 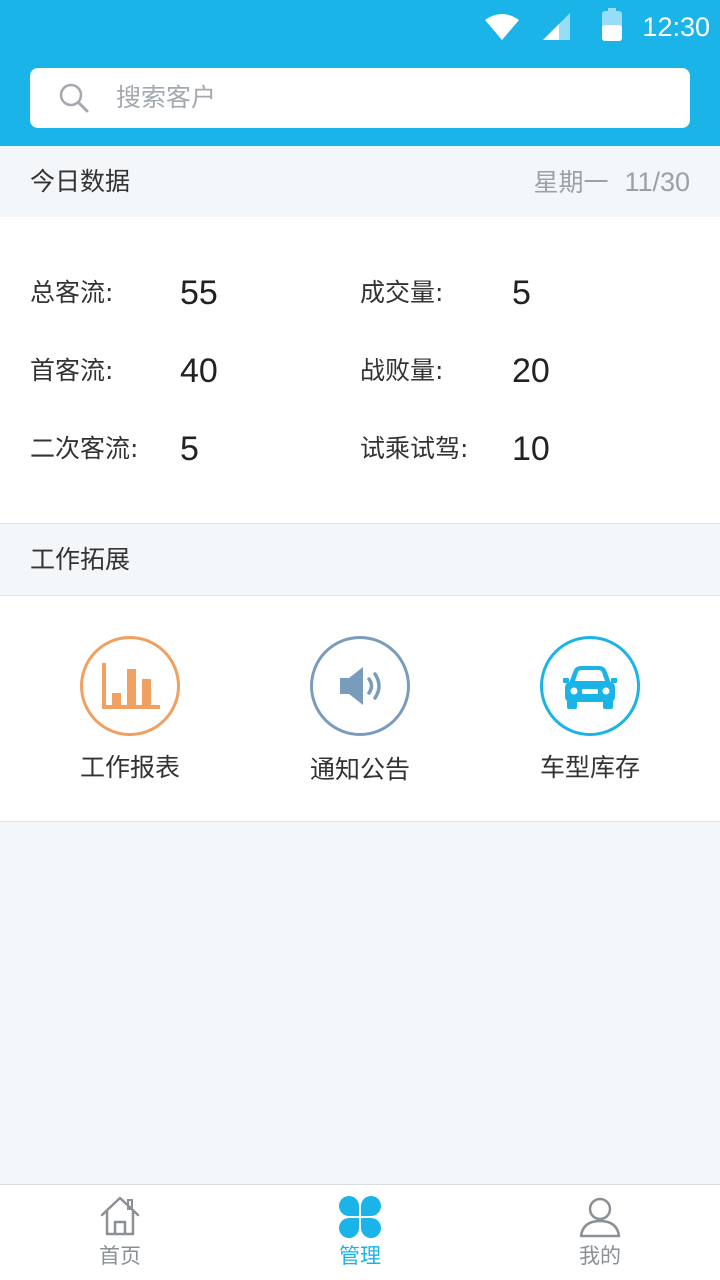 What do you see at coordinates (360, 98) in the screenshot?
I see `search-input: 搜索客户` at bounding box center [360, 98].